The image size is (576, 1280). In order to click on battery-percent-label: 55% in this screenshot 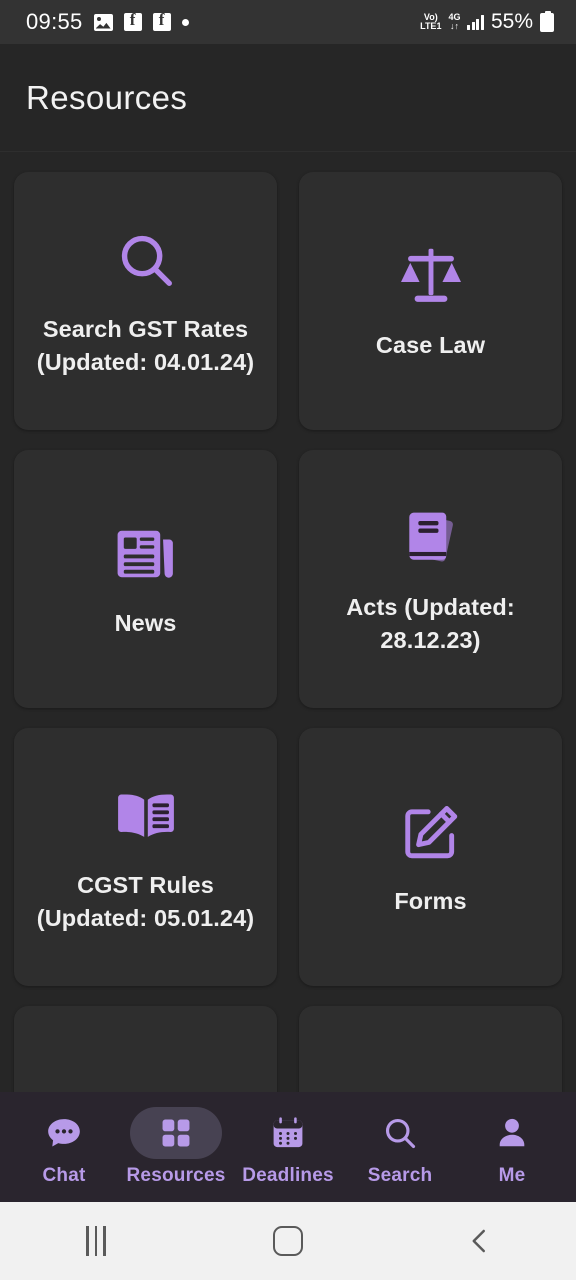, I will do `click(511, 21)`.